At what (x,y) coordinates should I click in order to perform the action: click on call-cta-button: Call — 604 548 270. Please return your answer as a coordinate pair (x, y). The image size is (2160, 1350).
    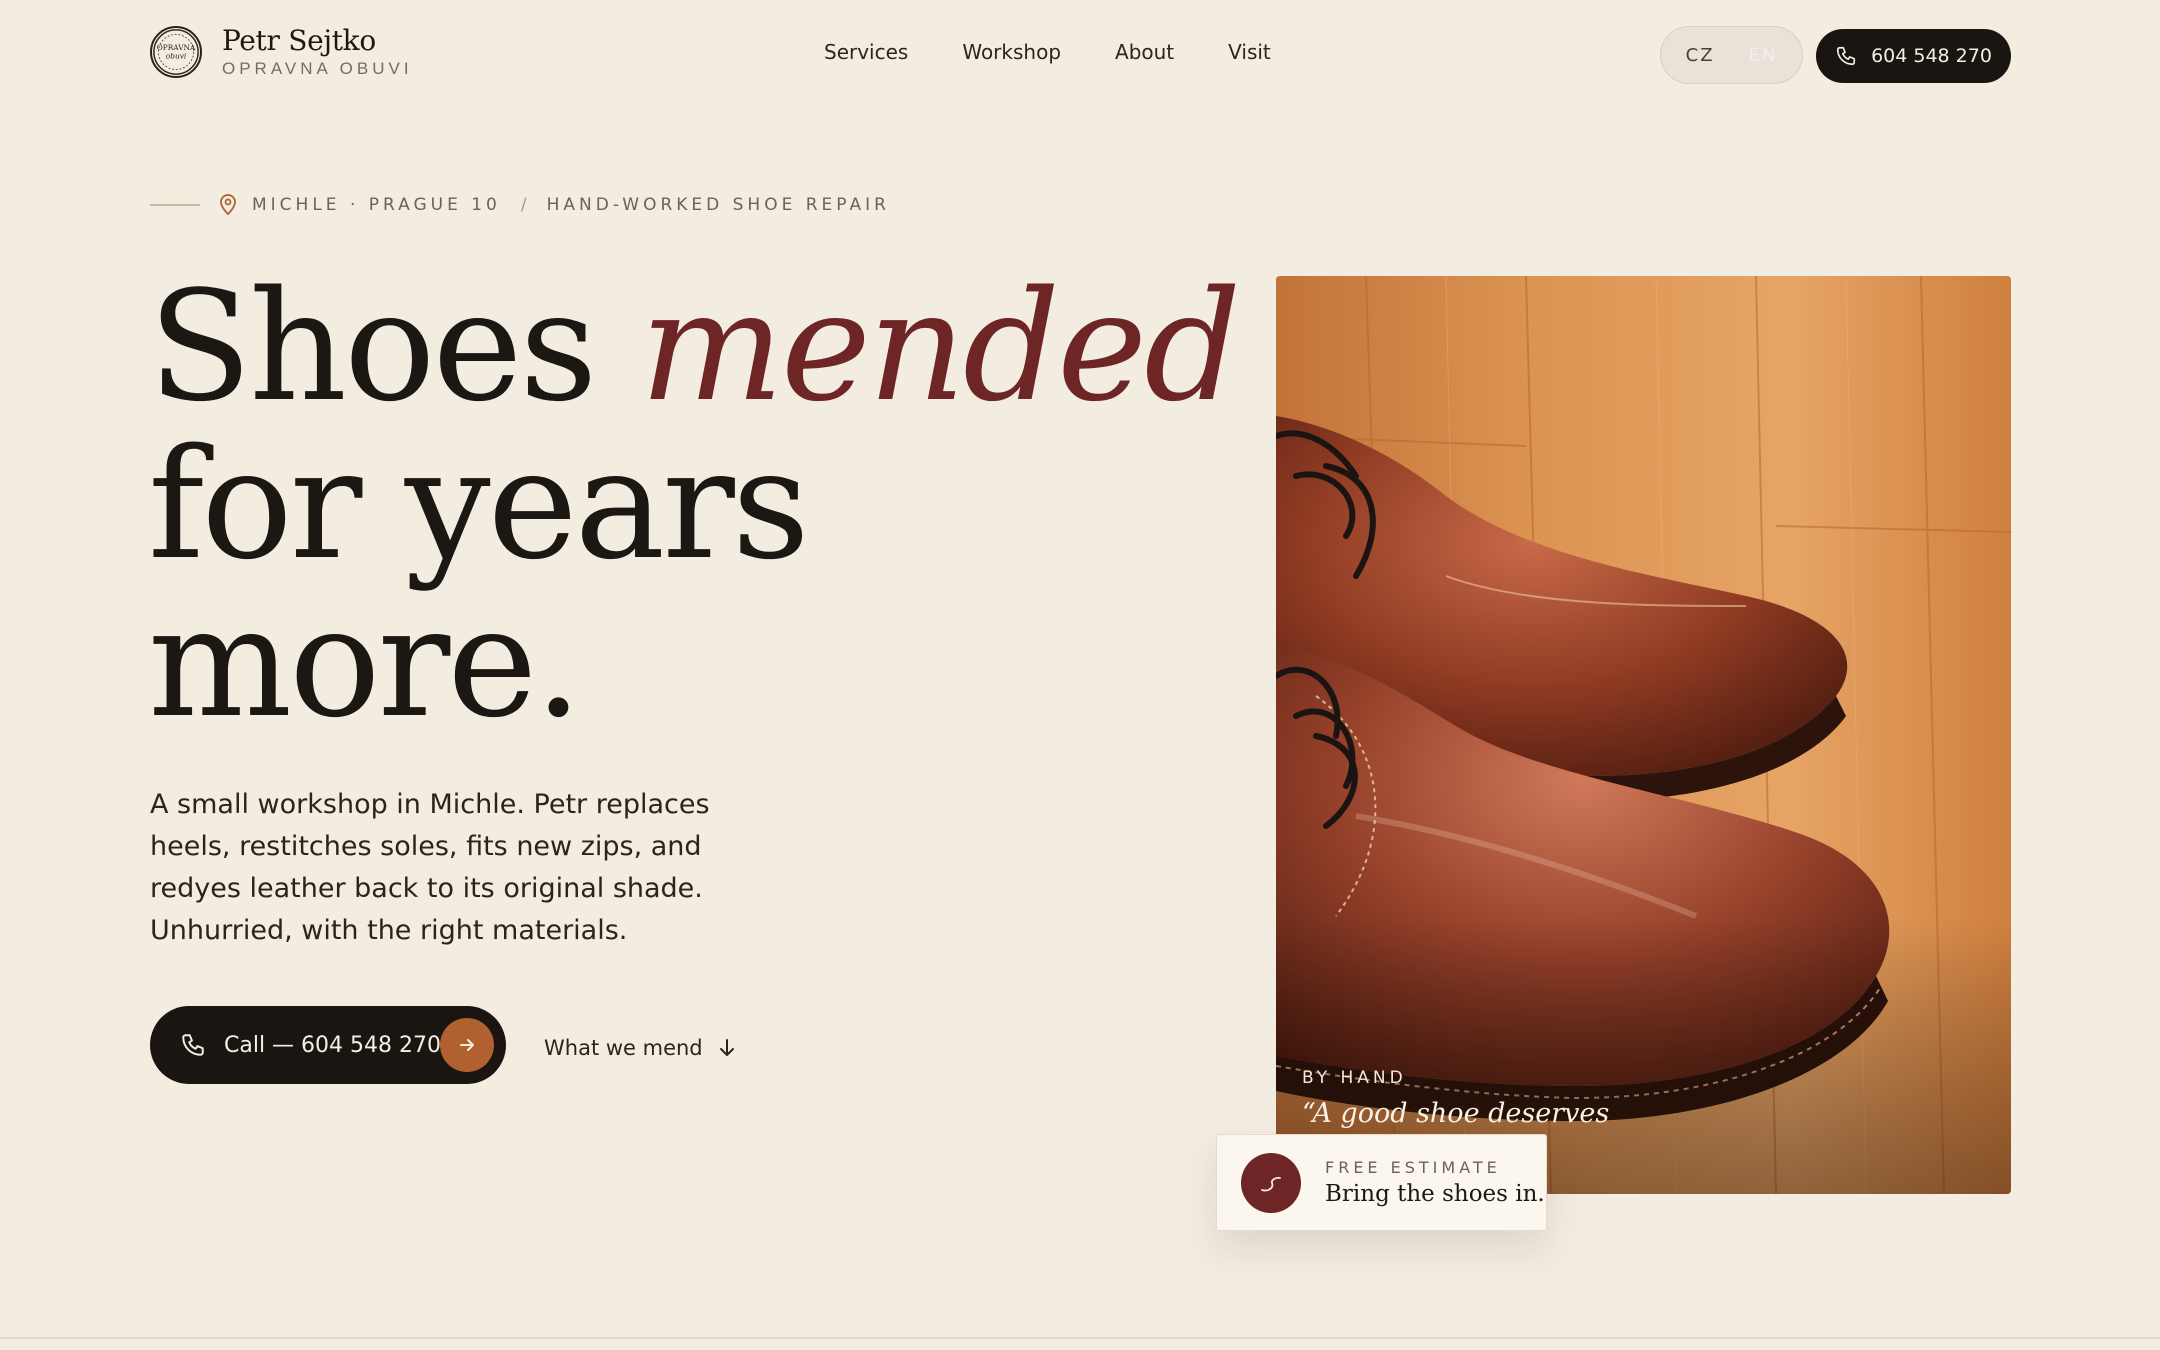
    Looking at the image, I should click on (328, 1045).